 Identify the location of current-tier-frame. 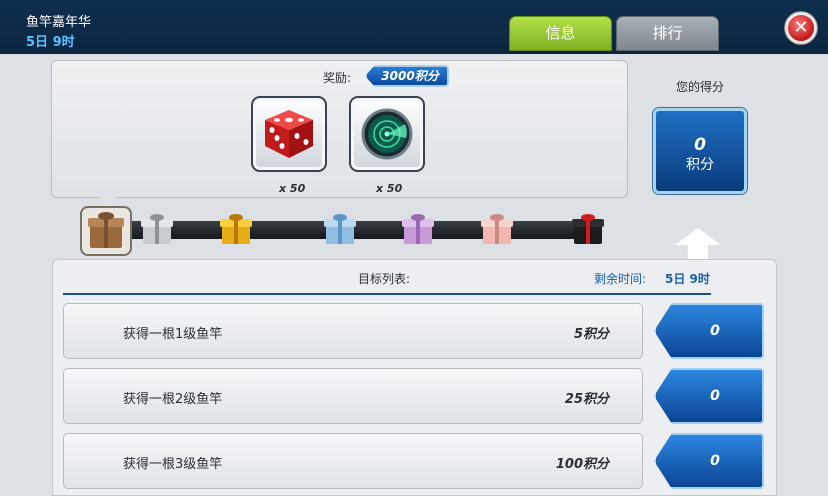
(106, 231).